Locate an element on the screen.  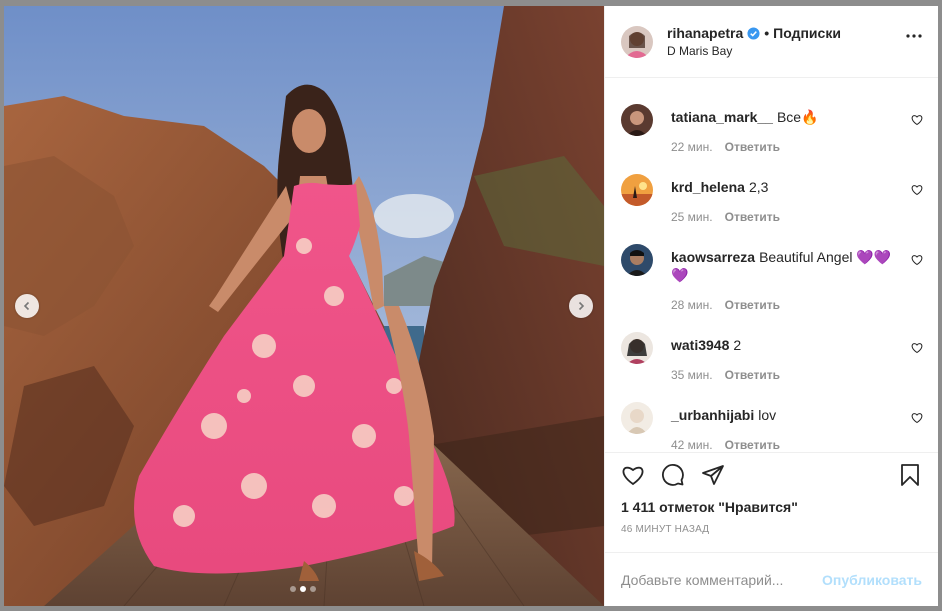
chevron-left-icon is located at coordinates (26, 306).